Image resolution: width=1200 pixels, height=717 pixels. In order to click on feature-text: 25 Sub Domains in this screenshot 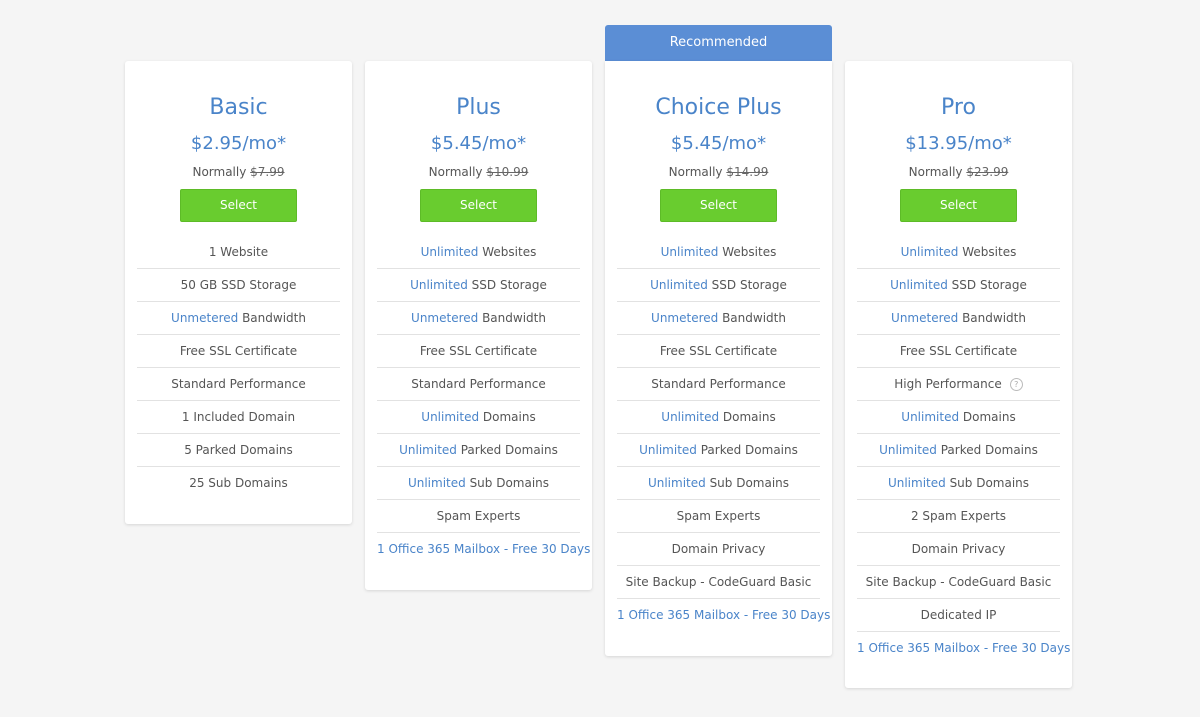, I will do `click(238, 483)`.